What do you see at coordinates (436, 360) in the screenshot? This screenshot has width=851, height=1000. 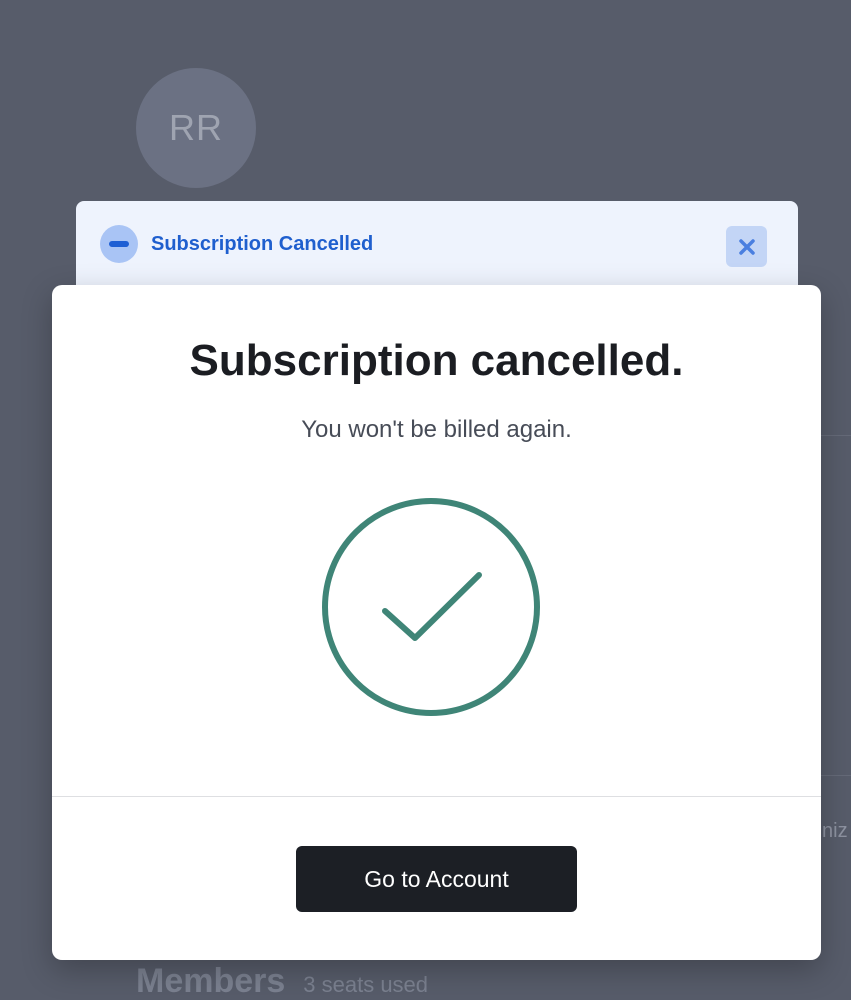 I see `modal-title: Subscription cancelled.` at bounding box center [436, 360].